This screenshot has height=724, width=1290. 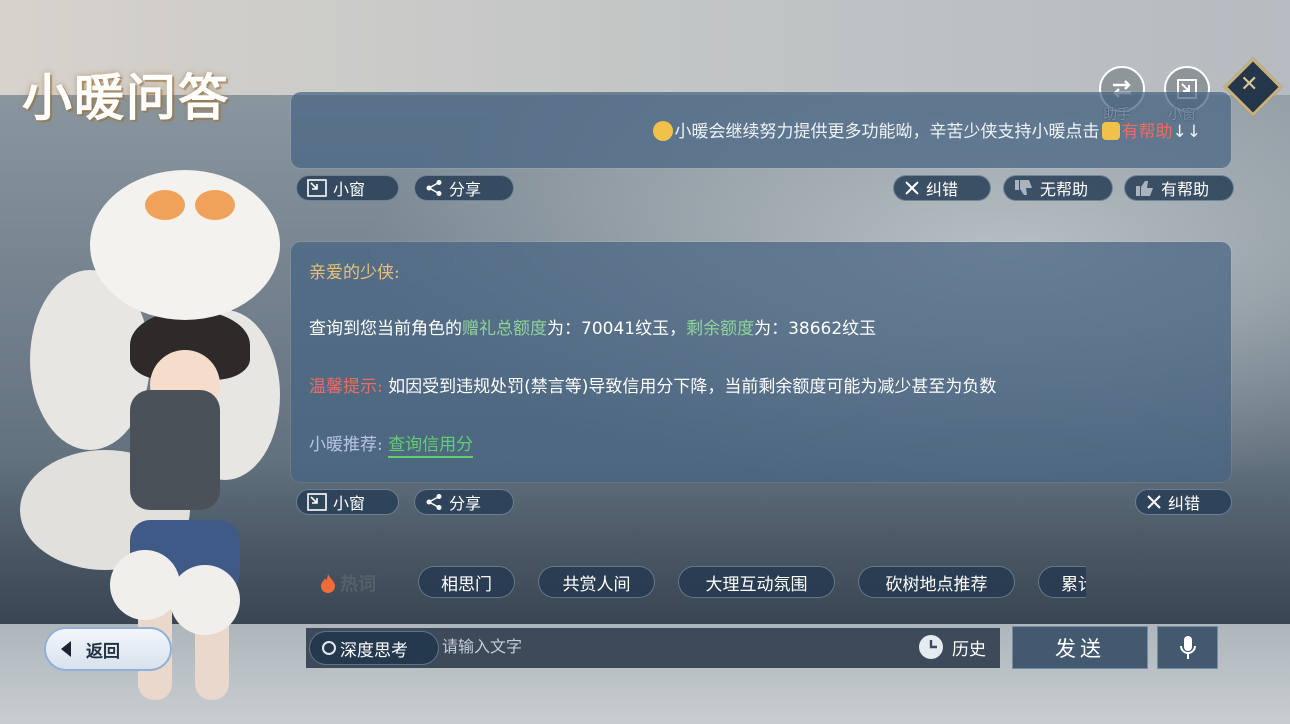 I want to click on blush-emoji-icon, so click(x=662, y=131).